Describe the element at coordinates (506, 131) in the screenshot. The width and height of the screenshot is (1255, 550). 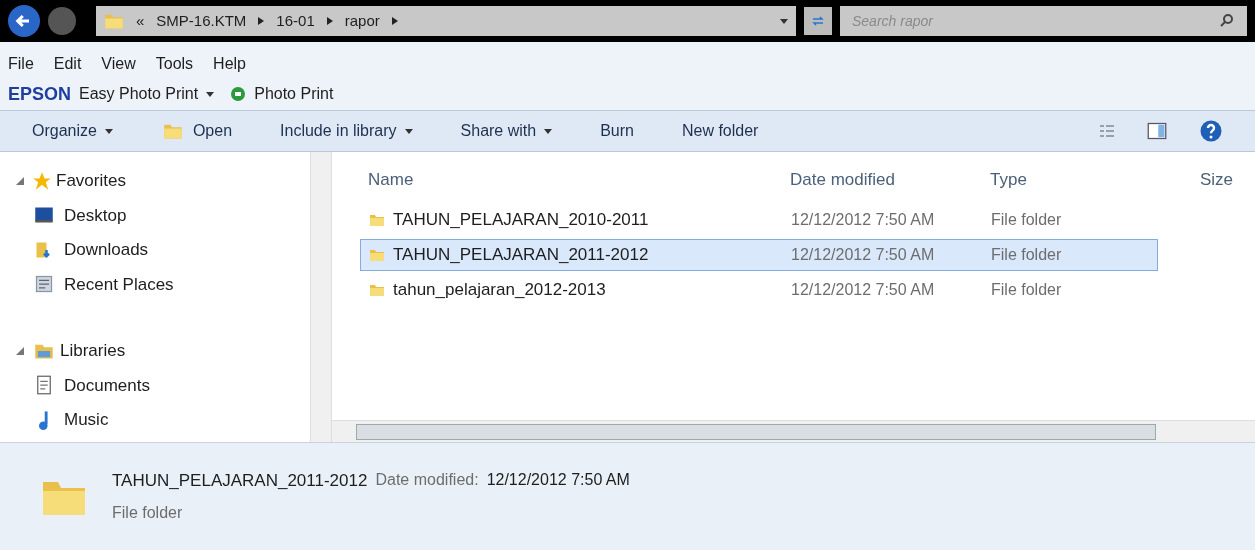
I see `toolbar-button: Share with` at that location.